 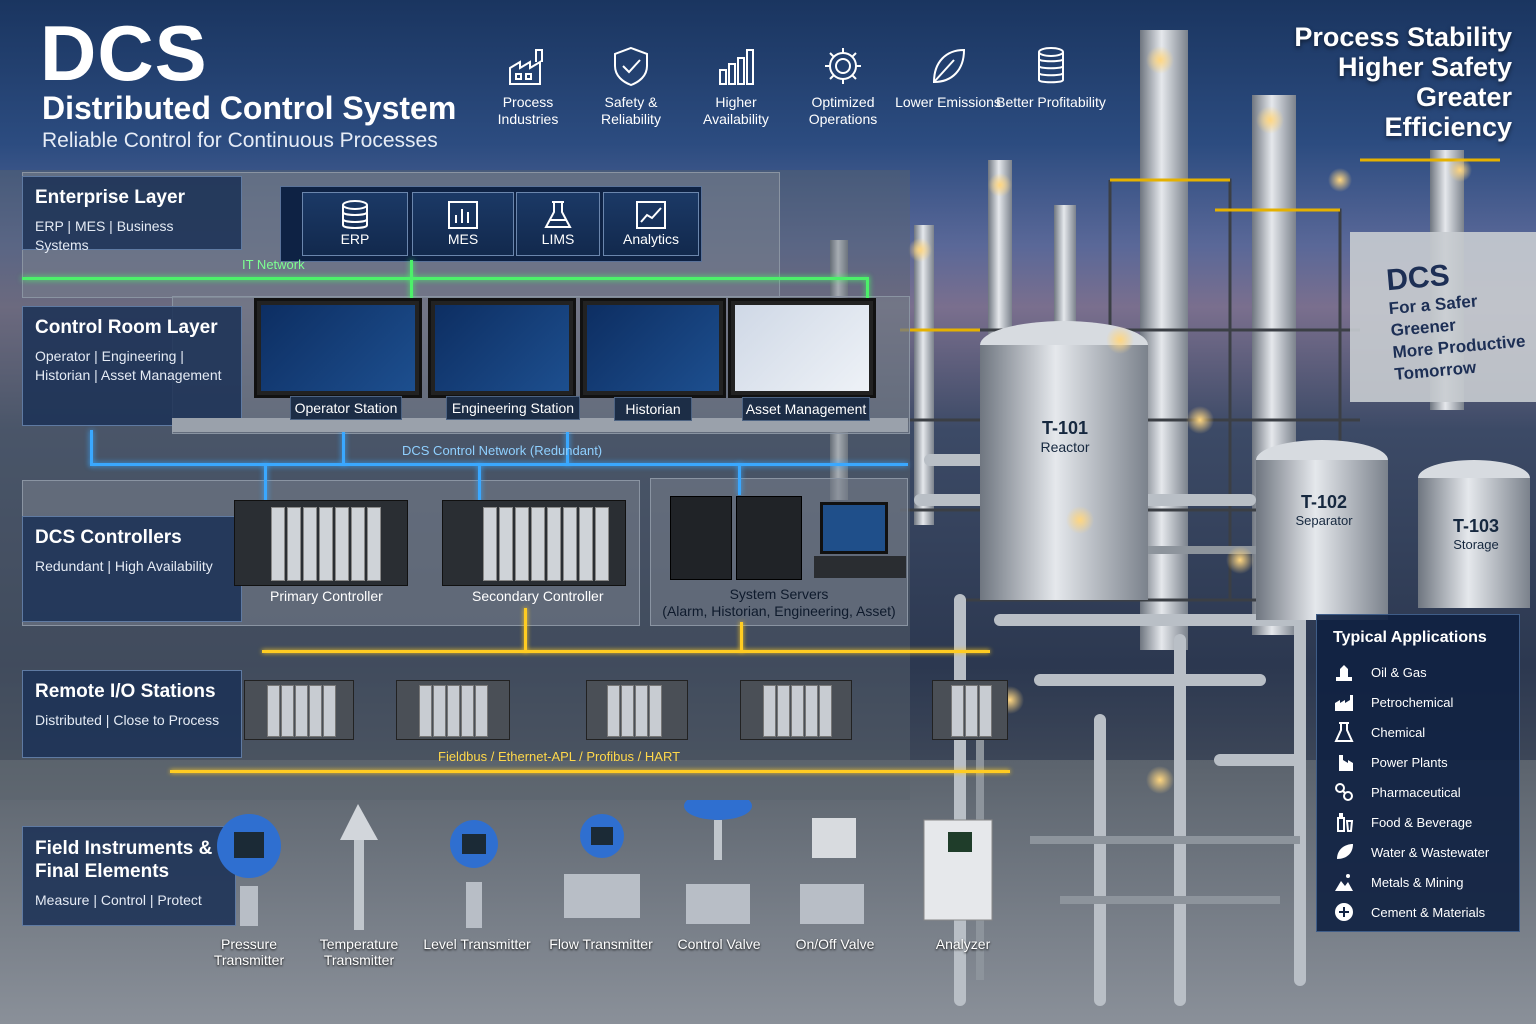 I want to click on fieldbus-line, so click(x=590, y=771).